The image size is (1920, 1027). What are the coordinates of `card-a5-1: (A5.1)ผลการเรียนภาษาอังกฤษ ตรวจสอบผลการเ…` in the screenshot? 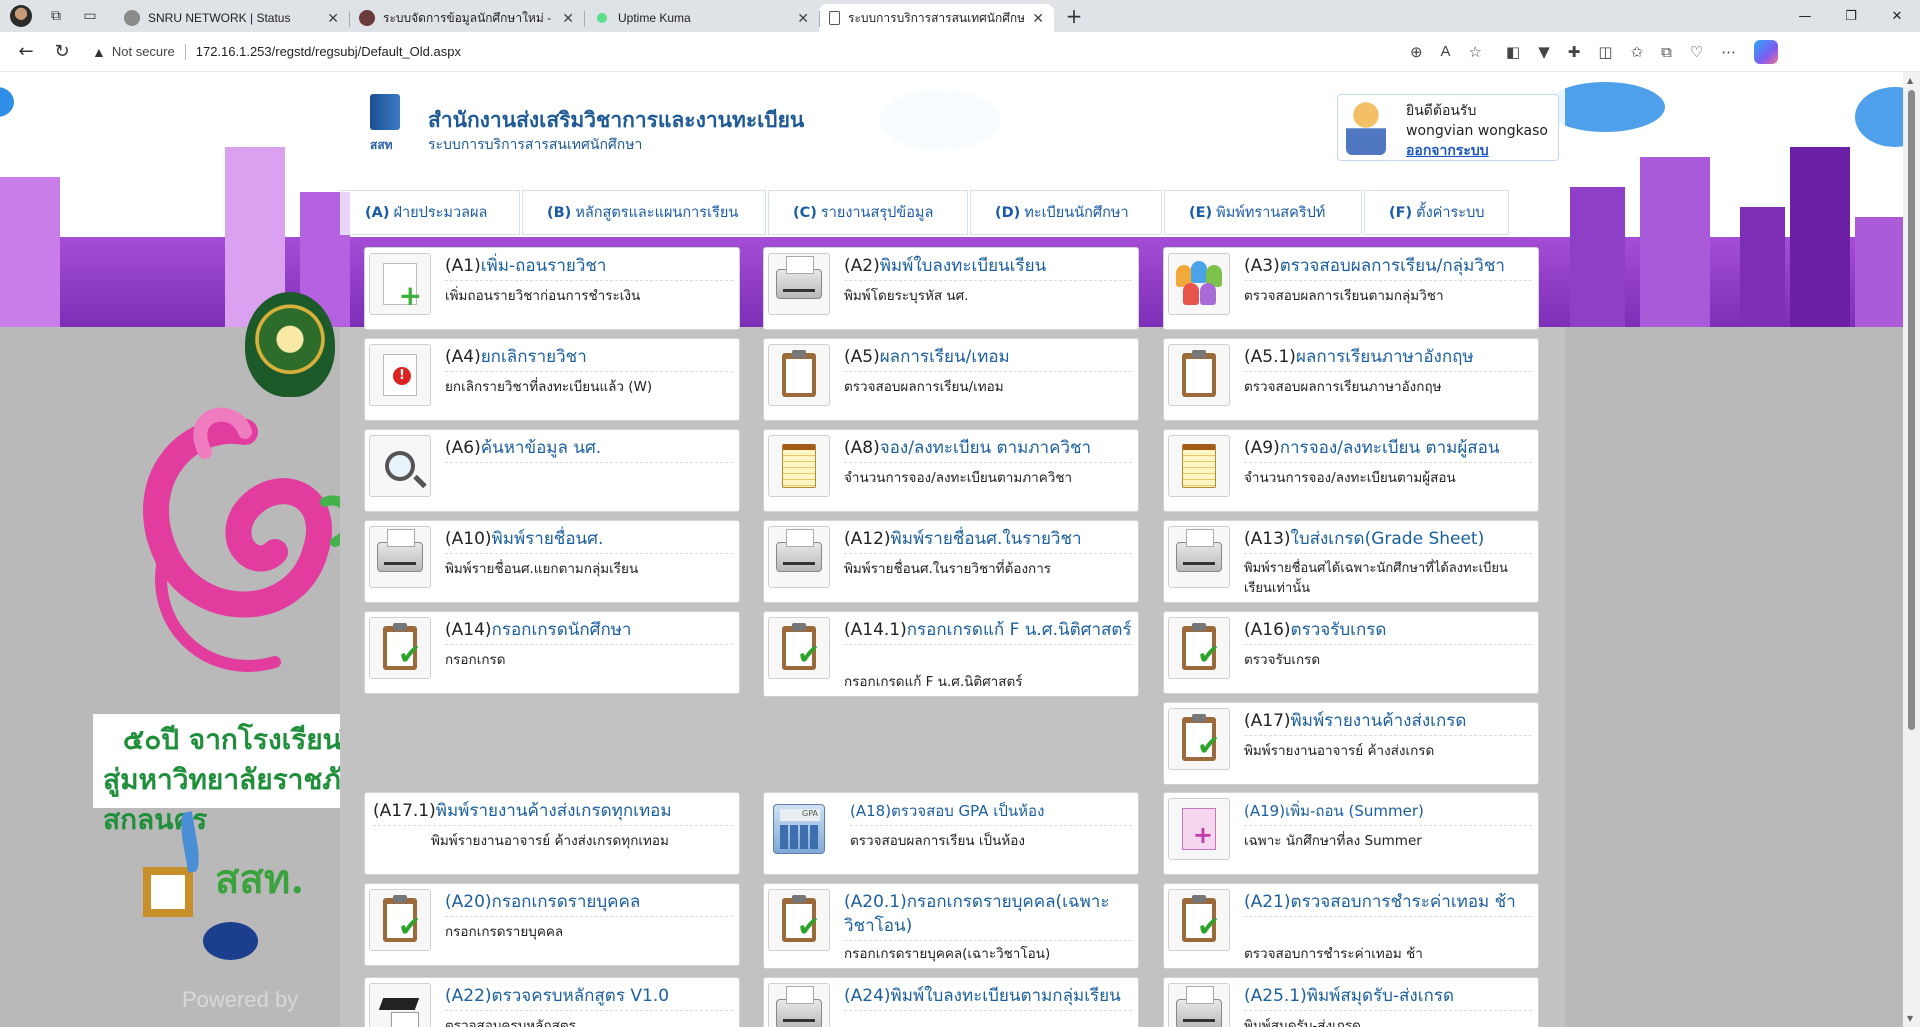 It's located at (1351, 379).